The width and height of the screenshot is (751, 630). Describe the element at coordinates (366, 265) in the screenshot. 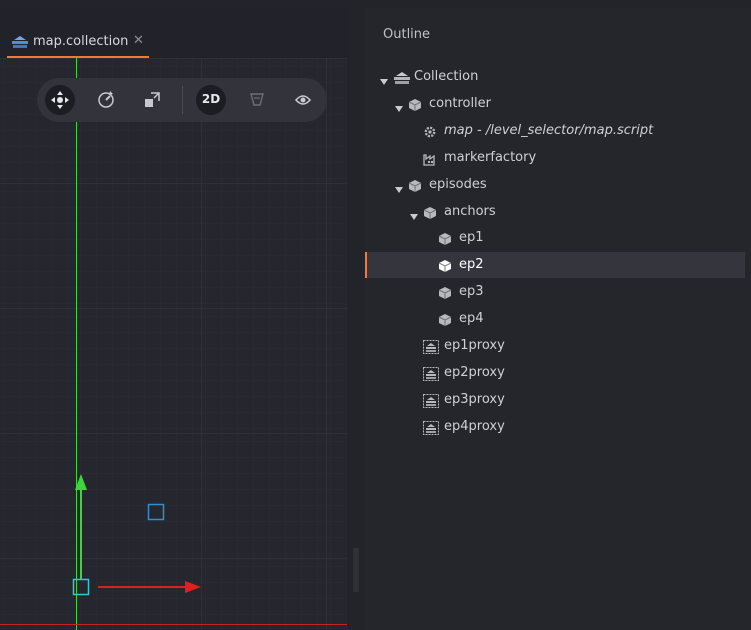

I see `selection-marker` at that location.